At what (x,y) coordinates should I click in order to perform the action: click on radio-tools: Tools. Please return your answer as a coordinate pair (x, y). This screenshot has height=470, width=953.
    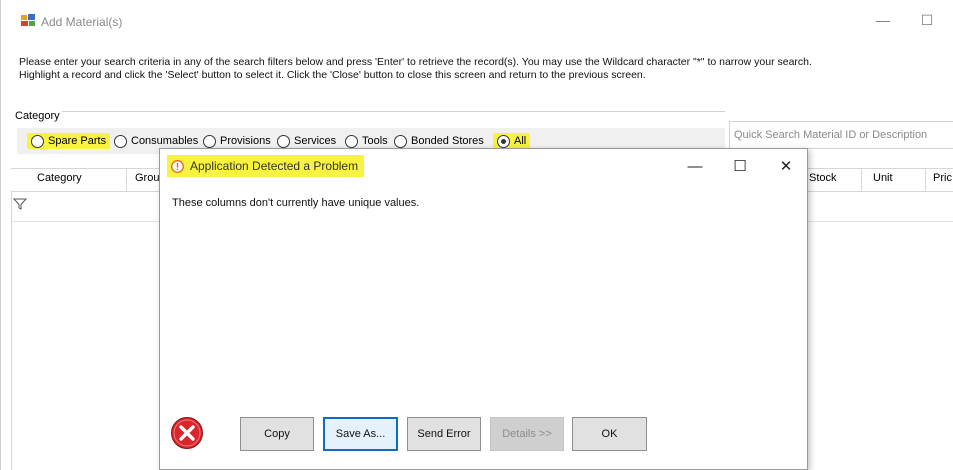
    Looking at the image, I should click on (366, 141).